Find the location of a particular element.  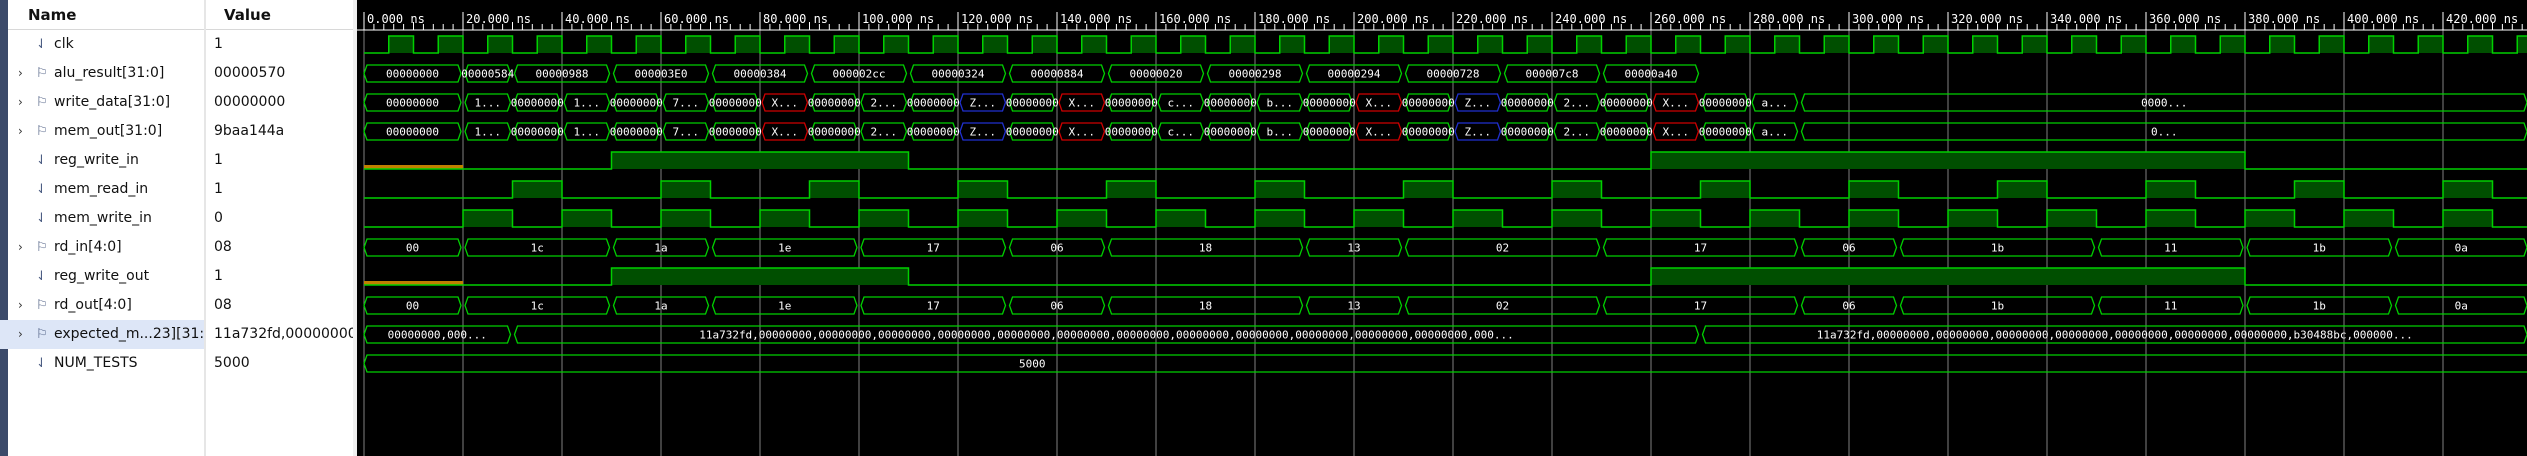

signal-name: clk is located at coordinates (64, 44).